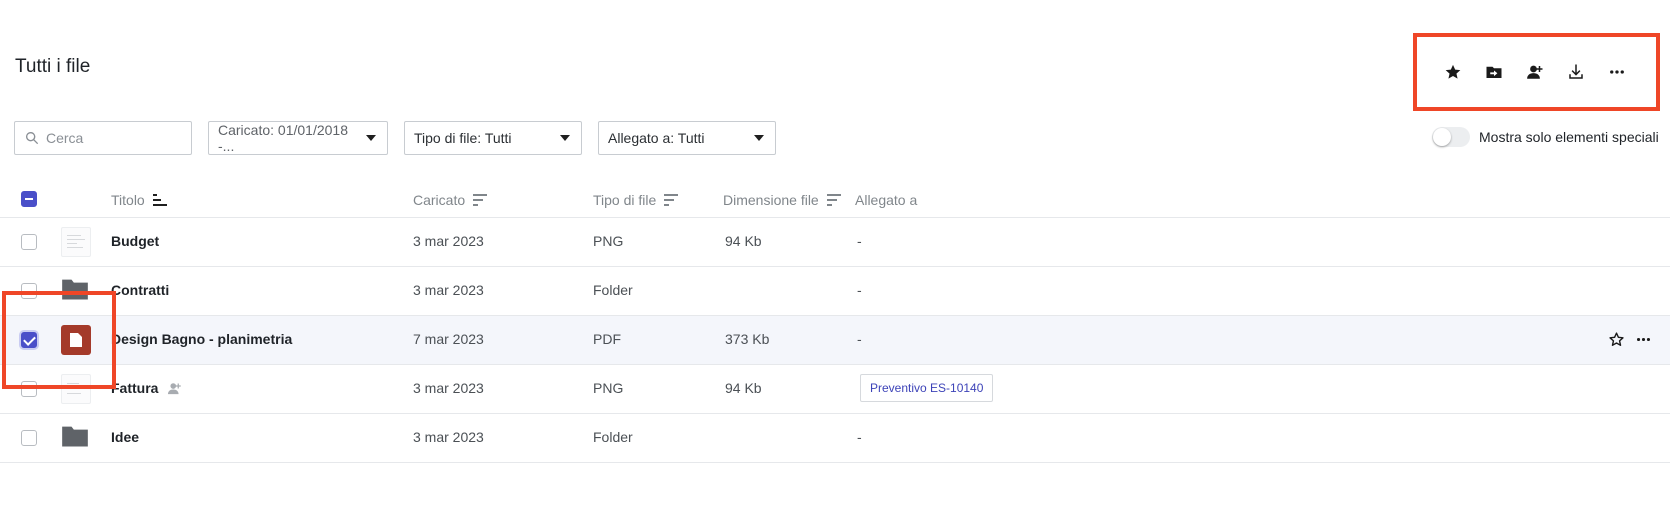 The image size is (1677, 509). I want to click on download-button, so click(1576, 72).